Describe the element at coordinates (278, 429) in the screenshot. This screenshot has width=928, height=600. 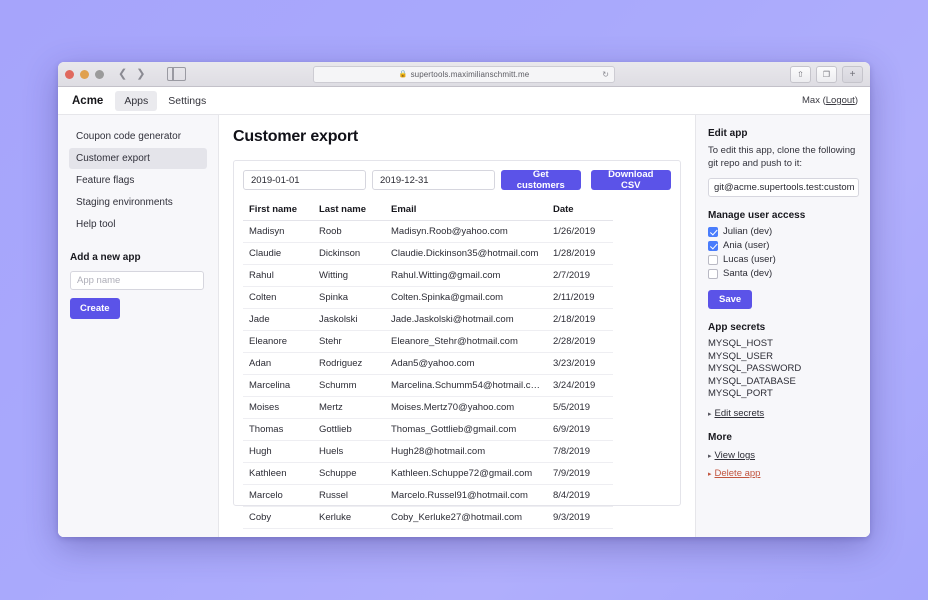
I see `cell-first-name: Thomas` at that location.